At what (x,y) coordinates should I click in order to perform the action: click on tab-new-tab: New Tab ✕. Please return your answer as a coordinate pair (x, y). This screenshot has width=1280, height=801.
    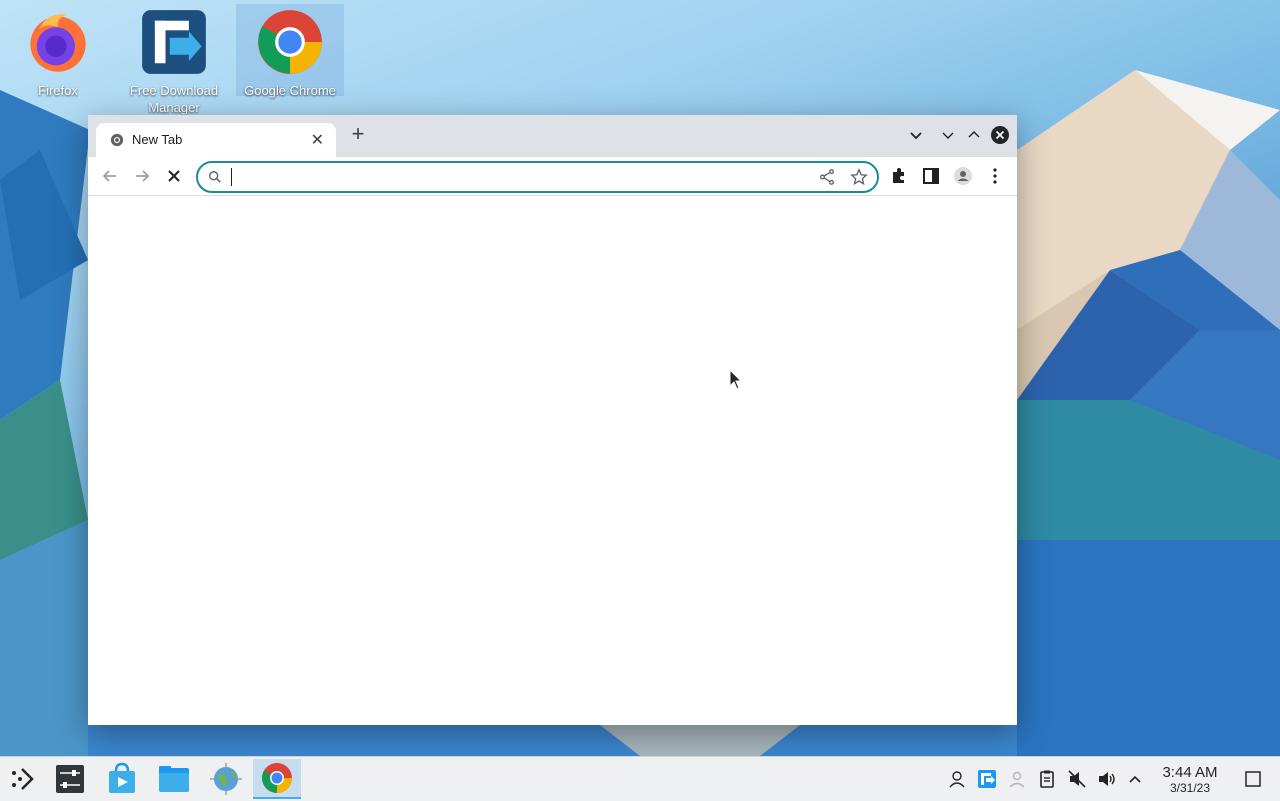
    Looking at the image, I should click on (216, 140).